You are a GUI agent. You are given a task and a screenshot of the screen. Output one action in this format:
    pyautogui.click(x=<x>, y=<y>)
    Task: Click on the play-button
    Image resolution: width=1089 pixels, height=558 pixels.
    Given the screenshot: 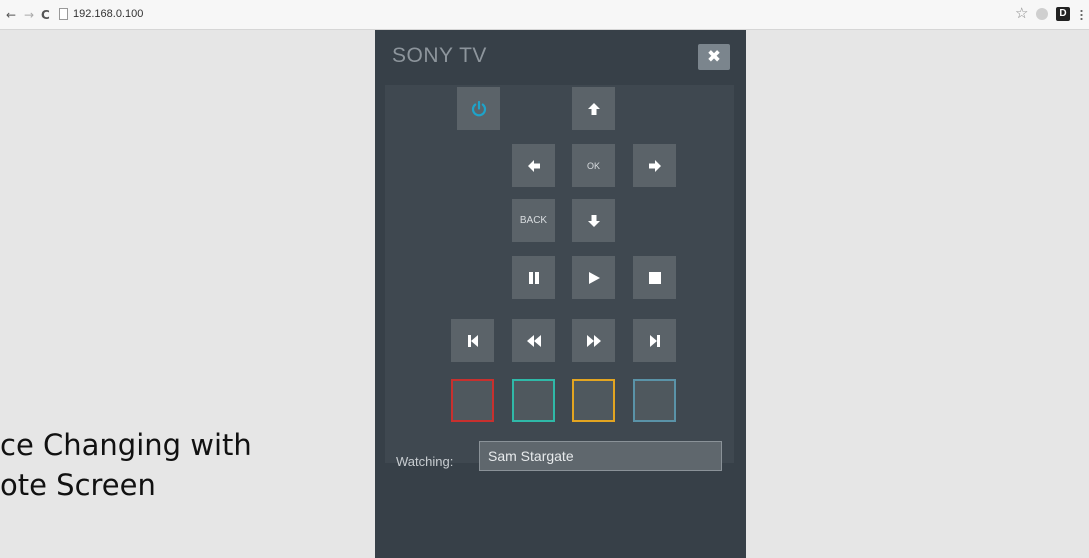 What is the action you would take?
    pyautogui.click(x=593, y=277)
    